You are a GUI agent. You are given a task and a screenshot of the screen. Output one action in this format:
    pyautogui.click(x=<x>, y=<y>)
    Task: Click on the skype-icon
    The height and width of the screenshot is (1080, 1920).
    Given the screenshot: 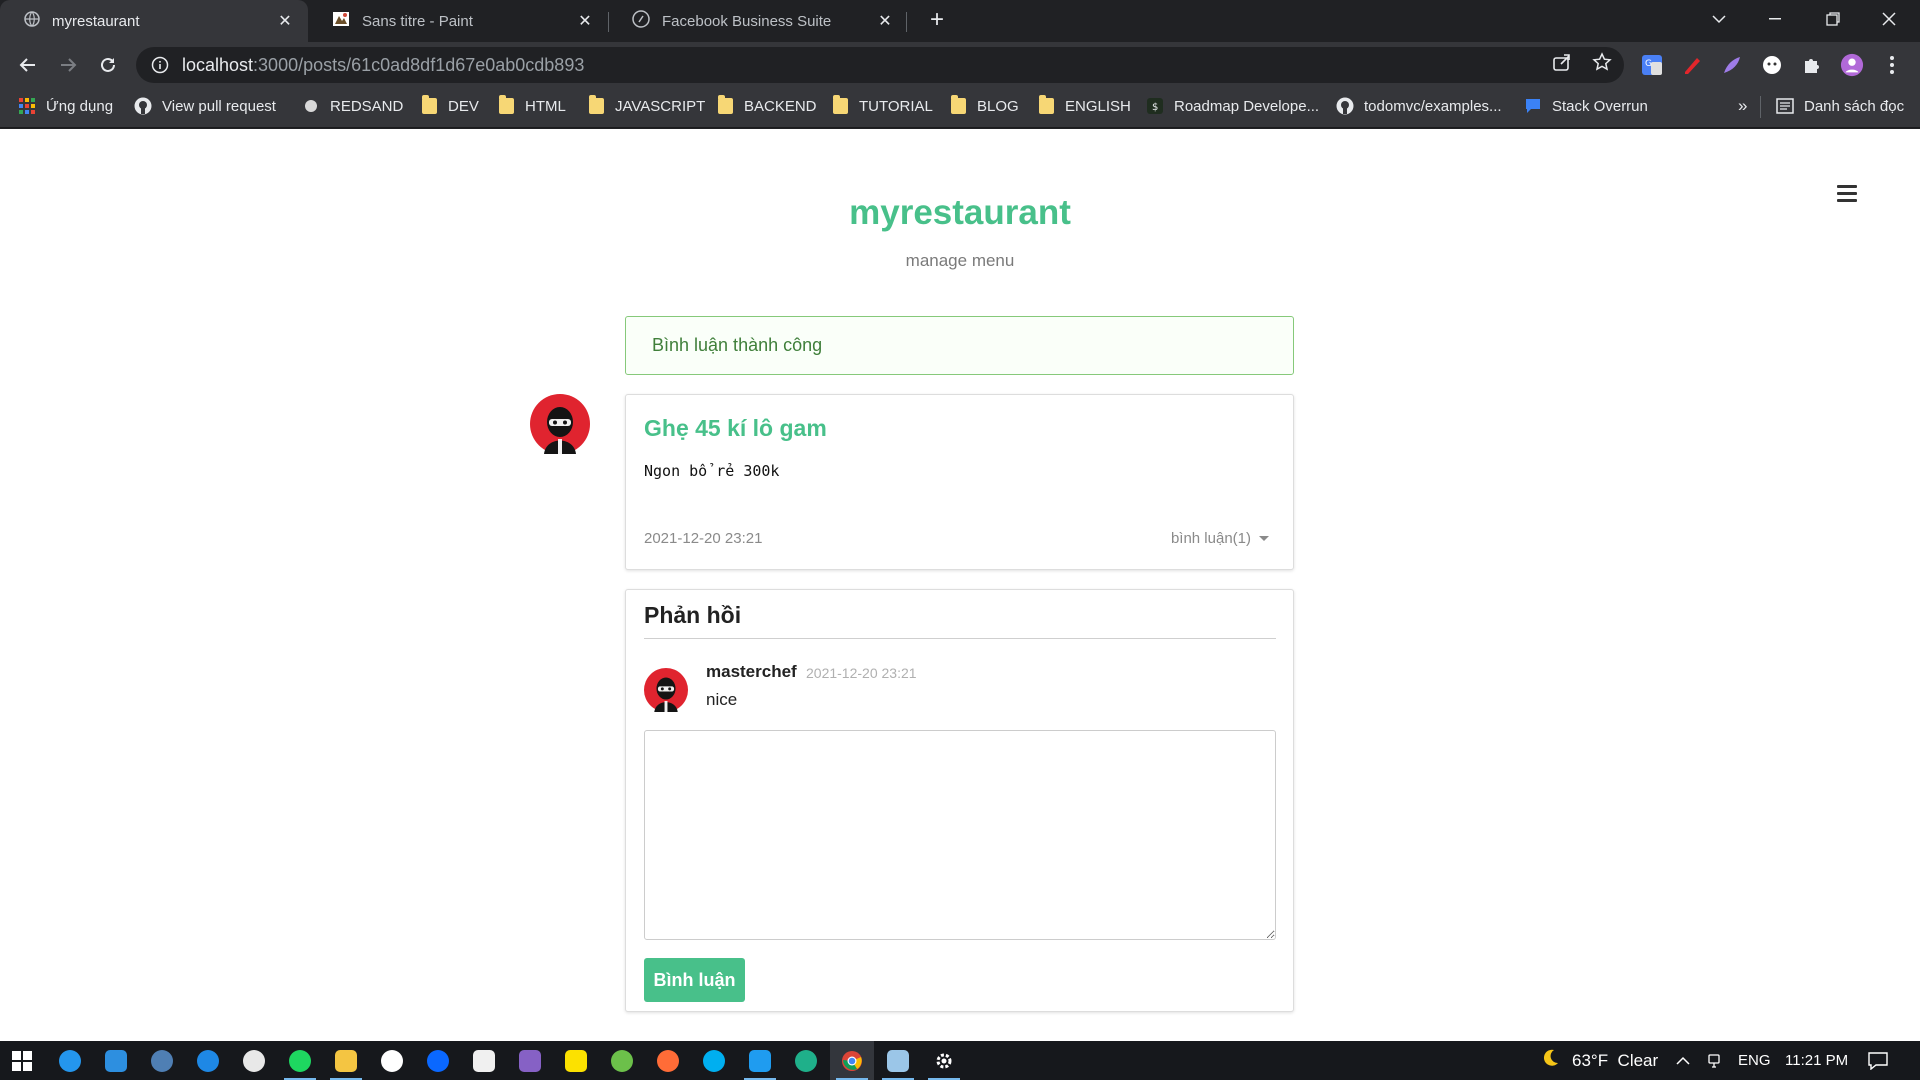 What is the action you would take?
    pyautogui.click(x=714, y=1060)
    